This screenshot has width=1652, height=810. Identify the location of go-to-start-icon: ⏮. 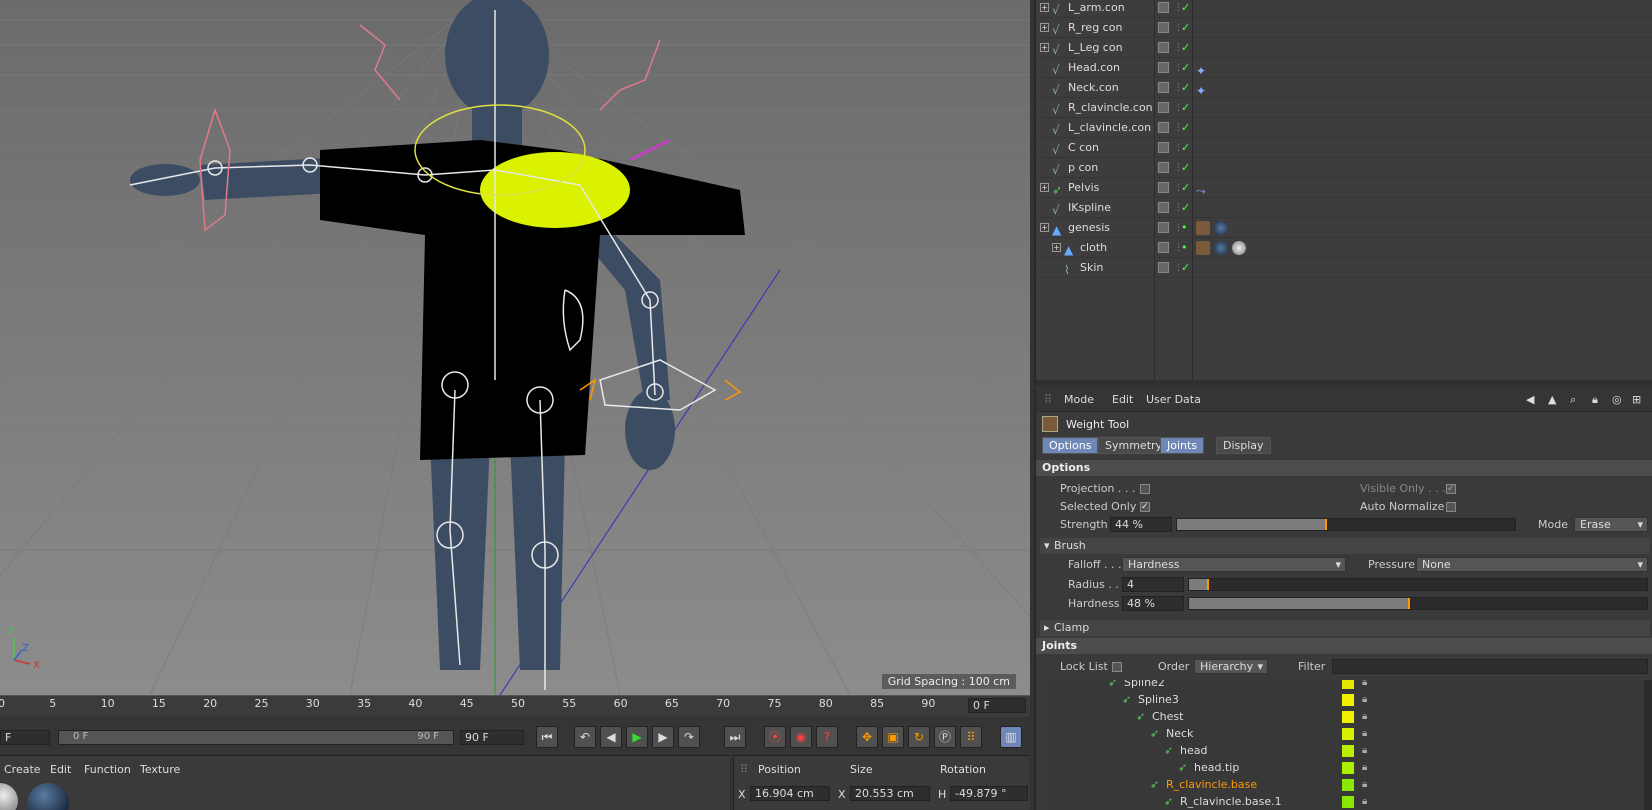
(547, 737).